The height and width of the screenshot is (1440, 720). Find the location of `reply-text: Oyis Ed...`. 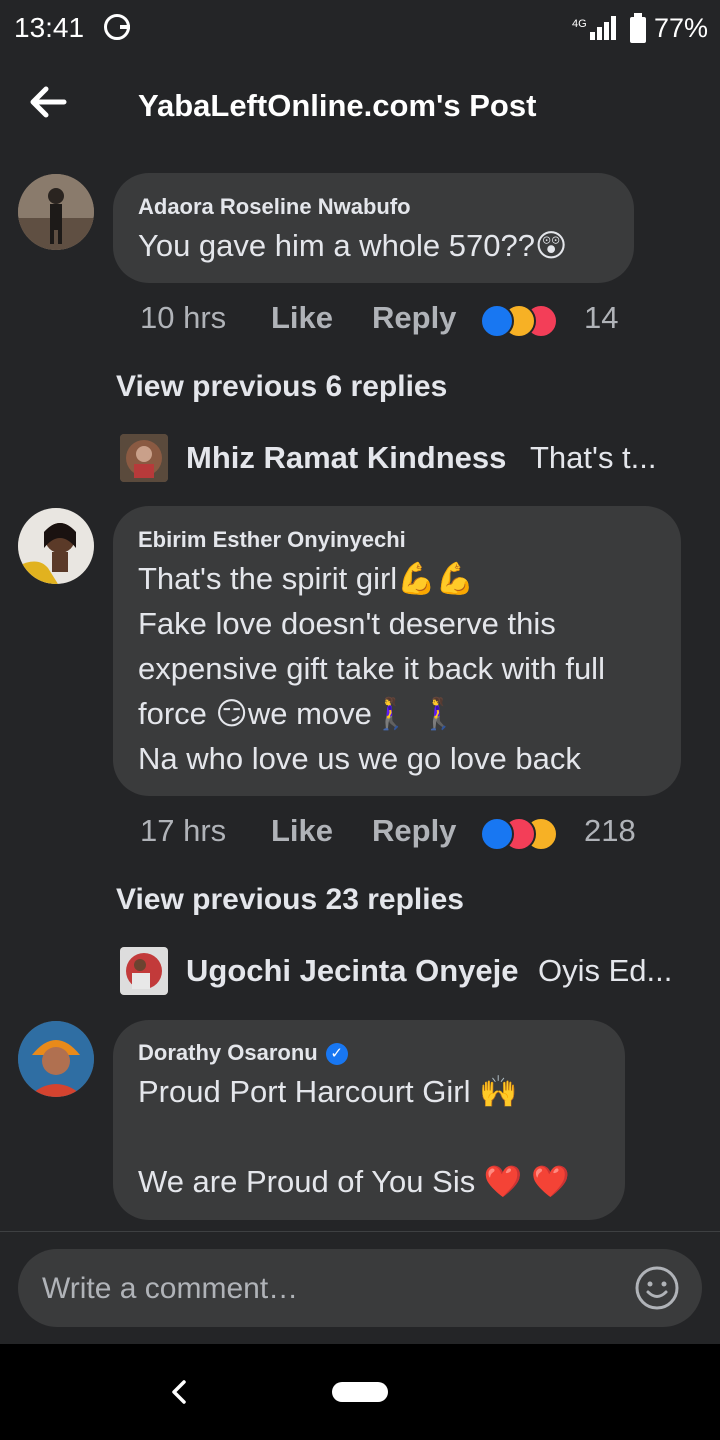

reply-text: Oyis Ed... is located at coordinates (605, 970).